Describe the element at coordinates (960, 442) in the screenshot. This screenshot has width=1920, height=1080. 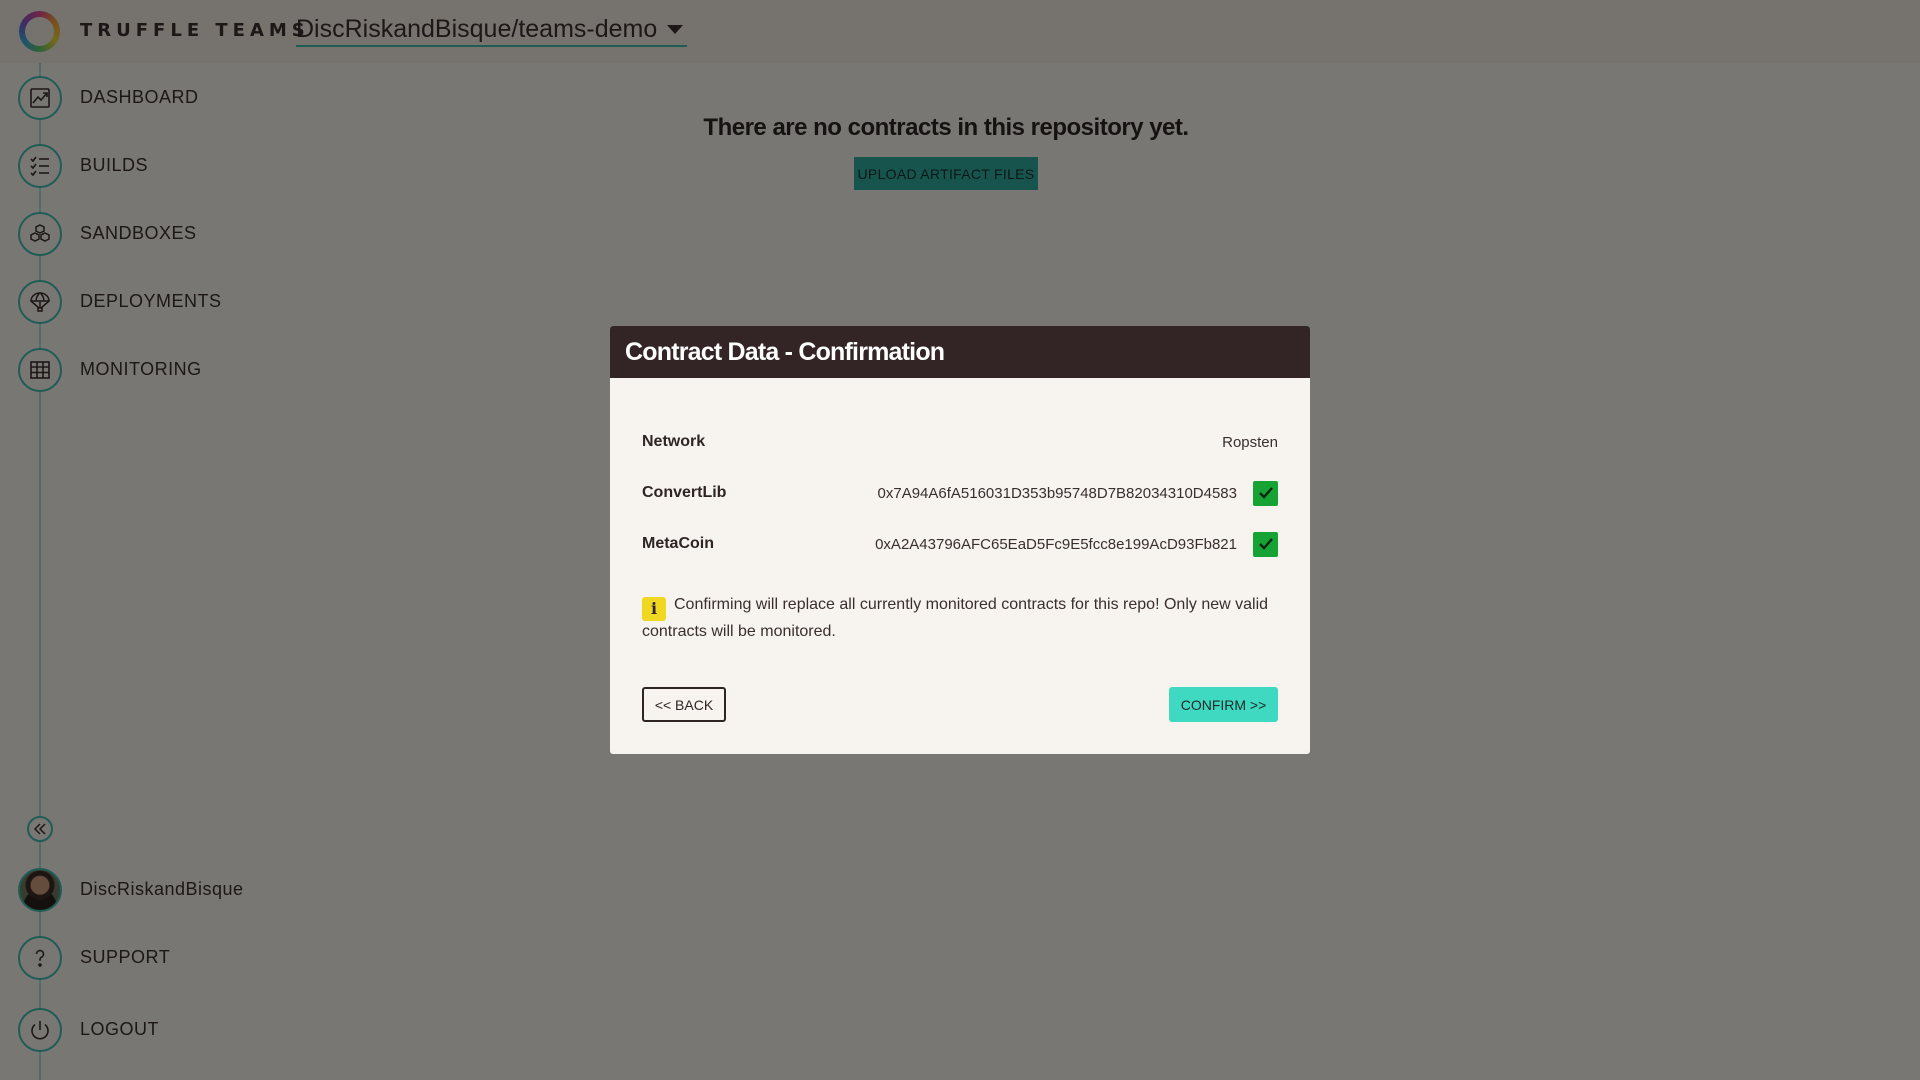
I see `network-row: Network Ropsten` at that location.